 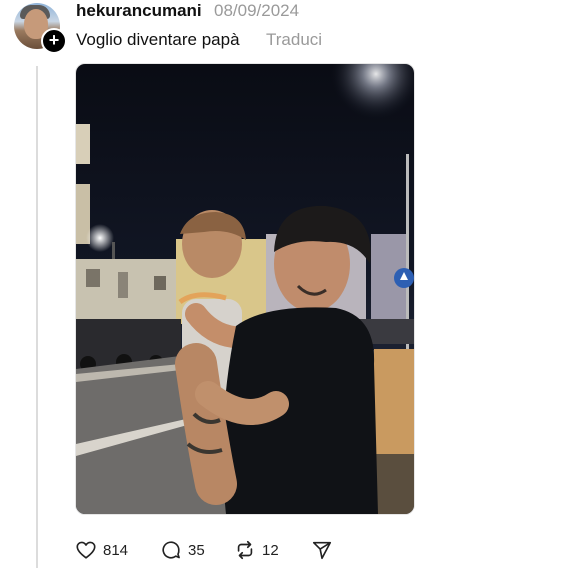 What do you see at coordinates (294, 40) in the screenshot?
I see `translate-link: Traduci` at bounding box center [294, 40].